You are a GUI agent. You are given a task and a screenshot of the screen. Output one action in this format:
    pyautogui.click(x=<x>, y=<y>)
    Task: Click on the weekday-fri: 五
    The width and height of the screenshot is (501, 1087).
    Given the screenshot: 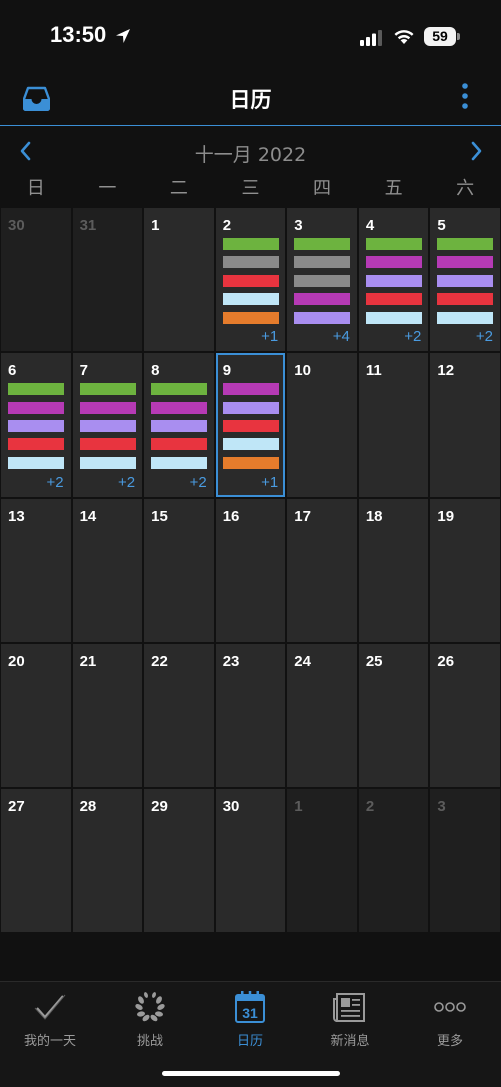 What is the action you would take?
    pyautogui.click(x=393, y=188)
    